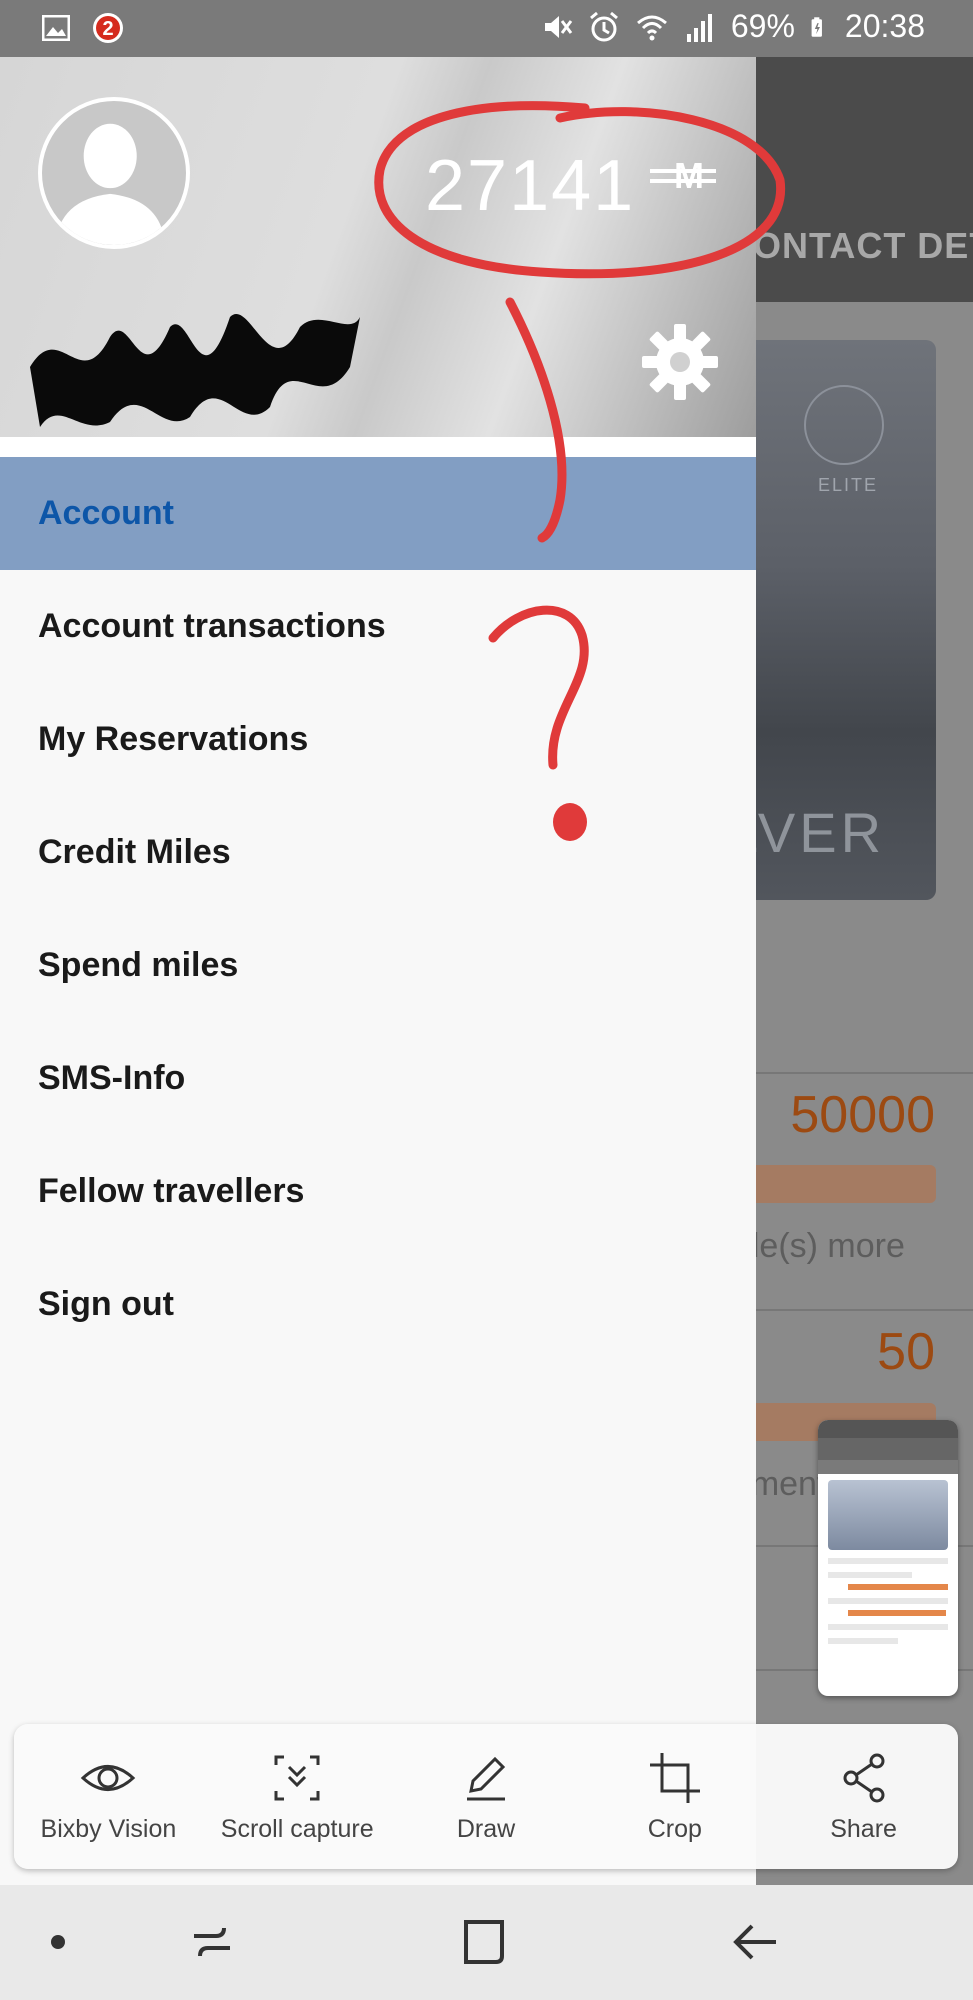 This screenshot has height=2000, width=973. I want to click on image-icon, so click(56, 28).